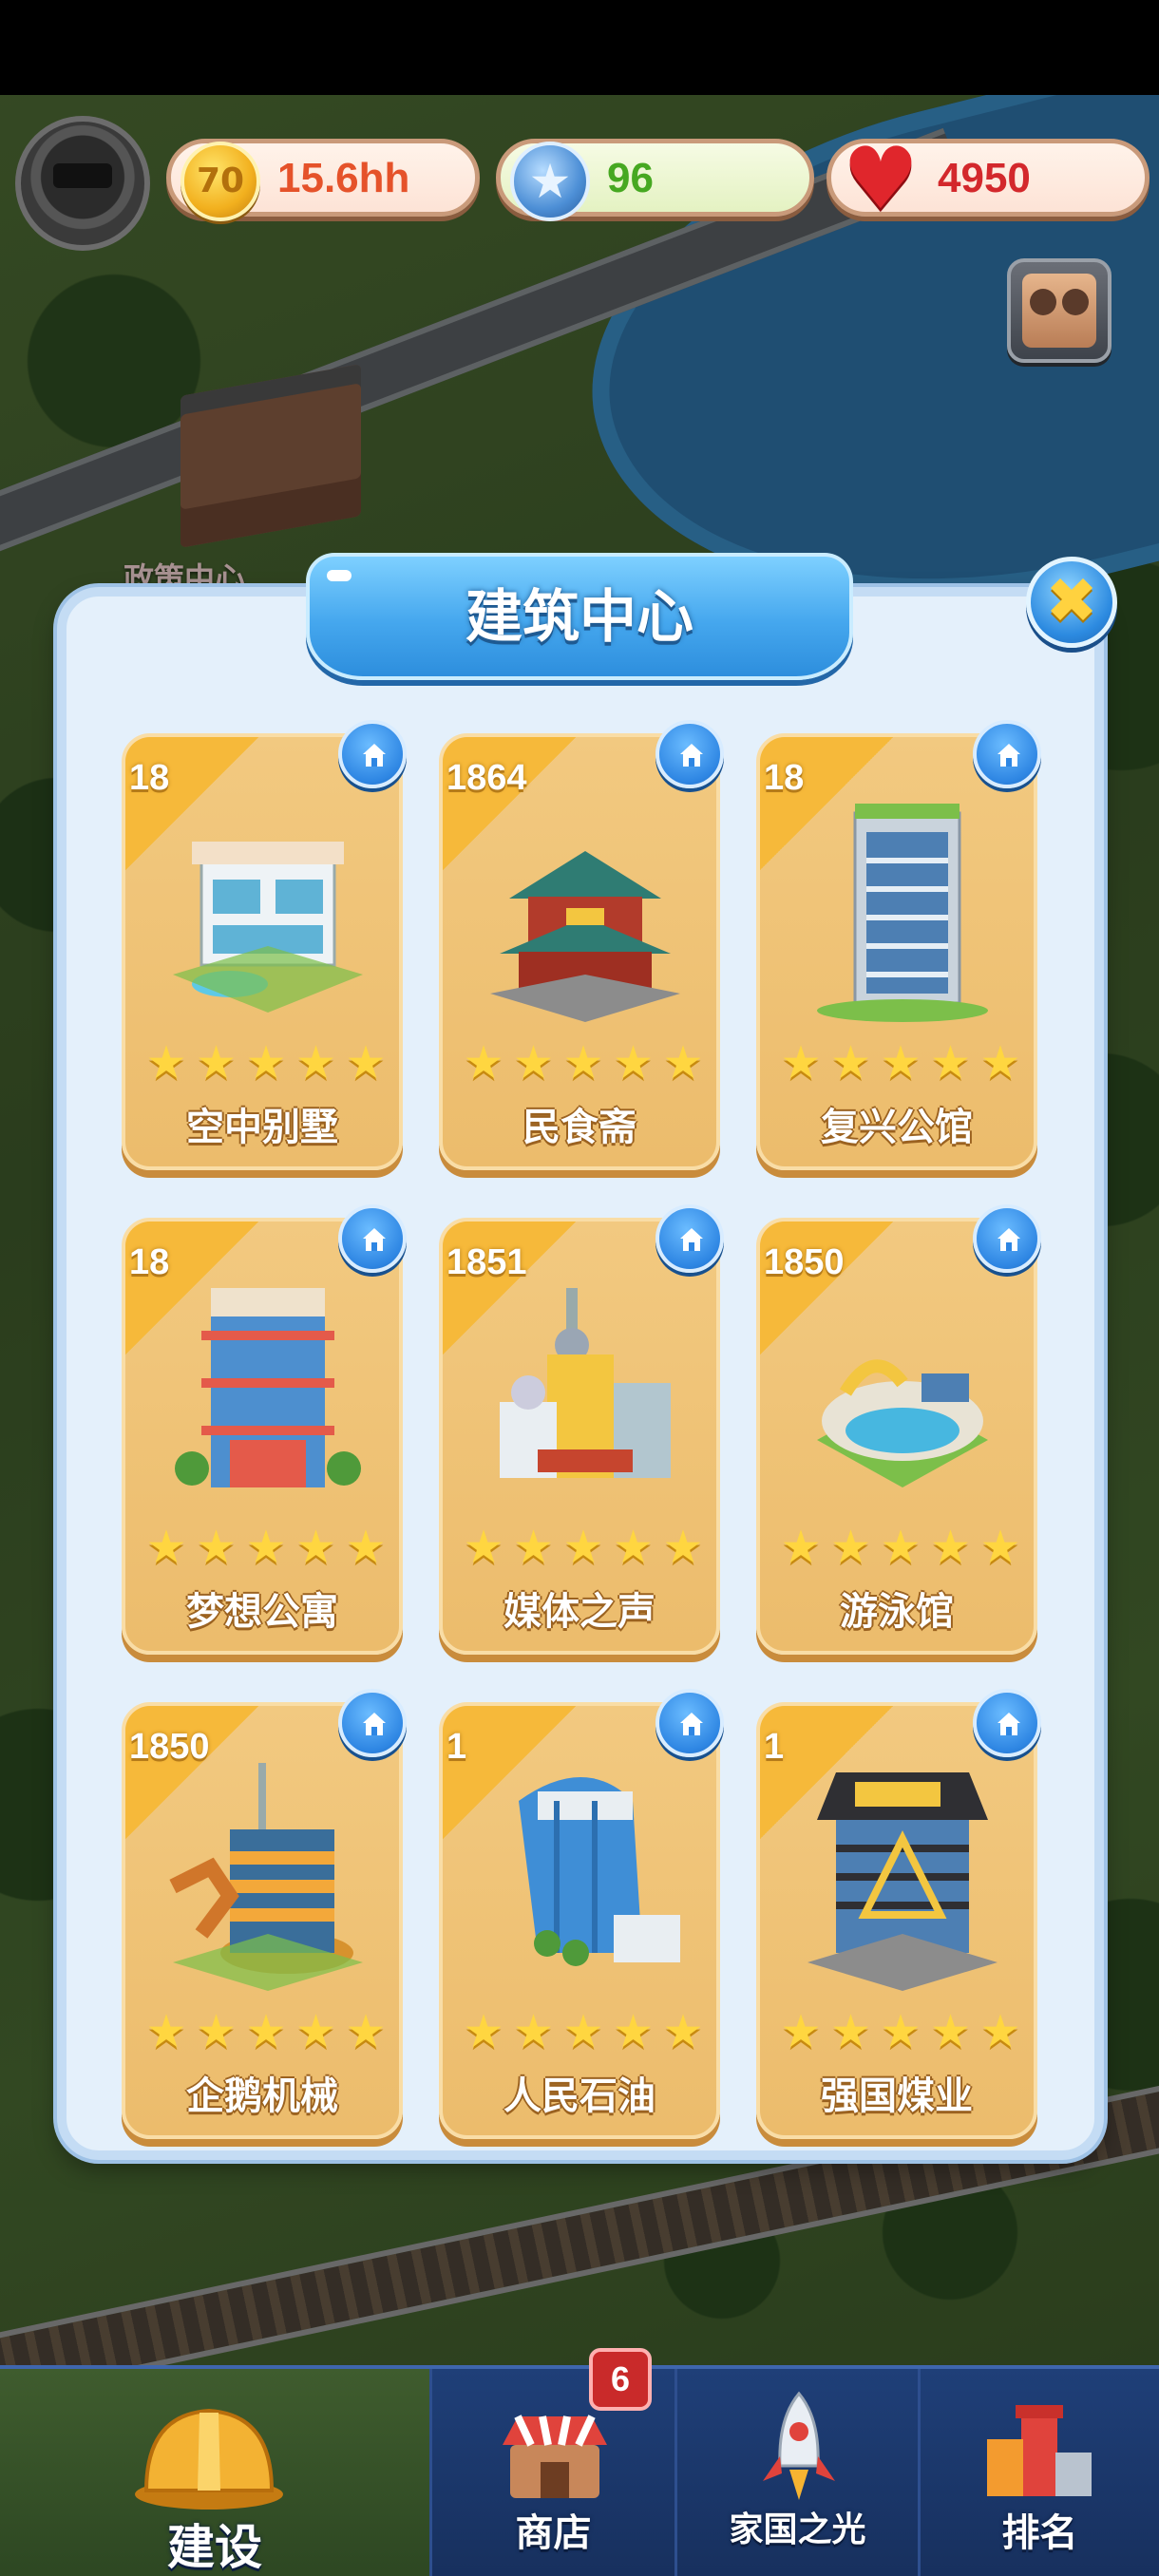 The width and height of the screenshot is (1159, 2576). I want to click on tab-build: 建设, so click(216, 2472).